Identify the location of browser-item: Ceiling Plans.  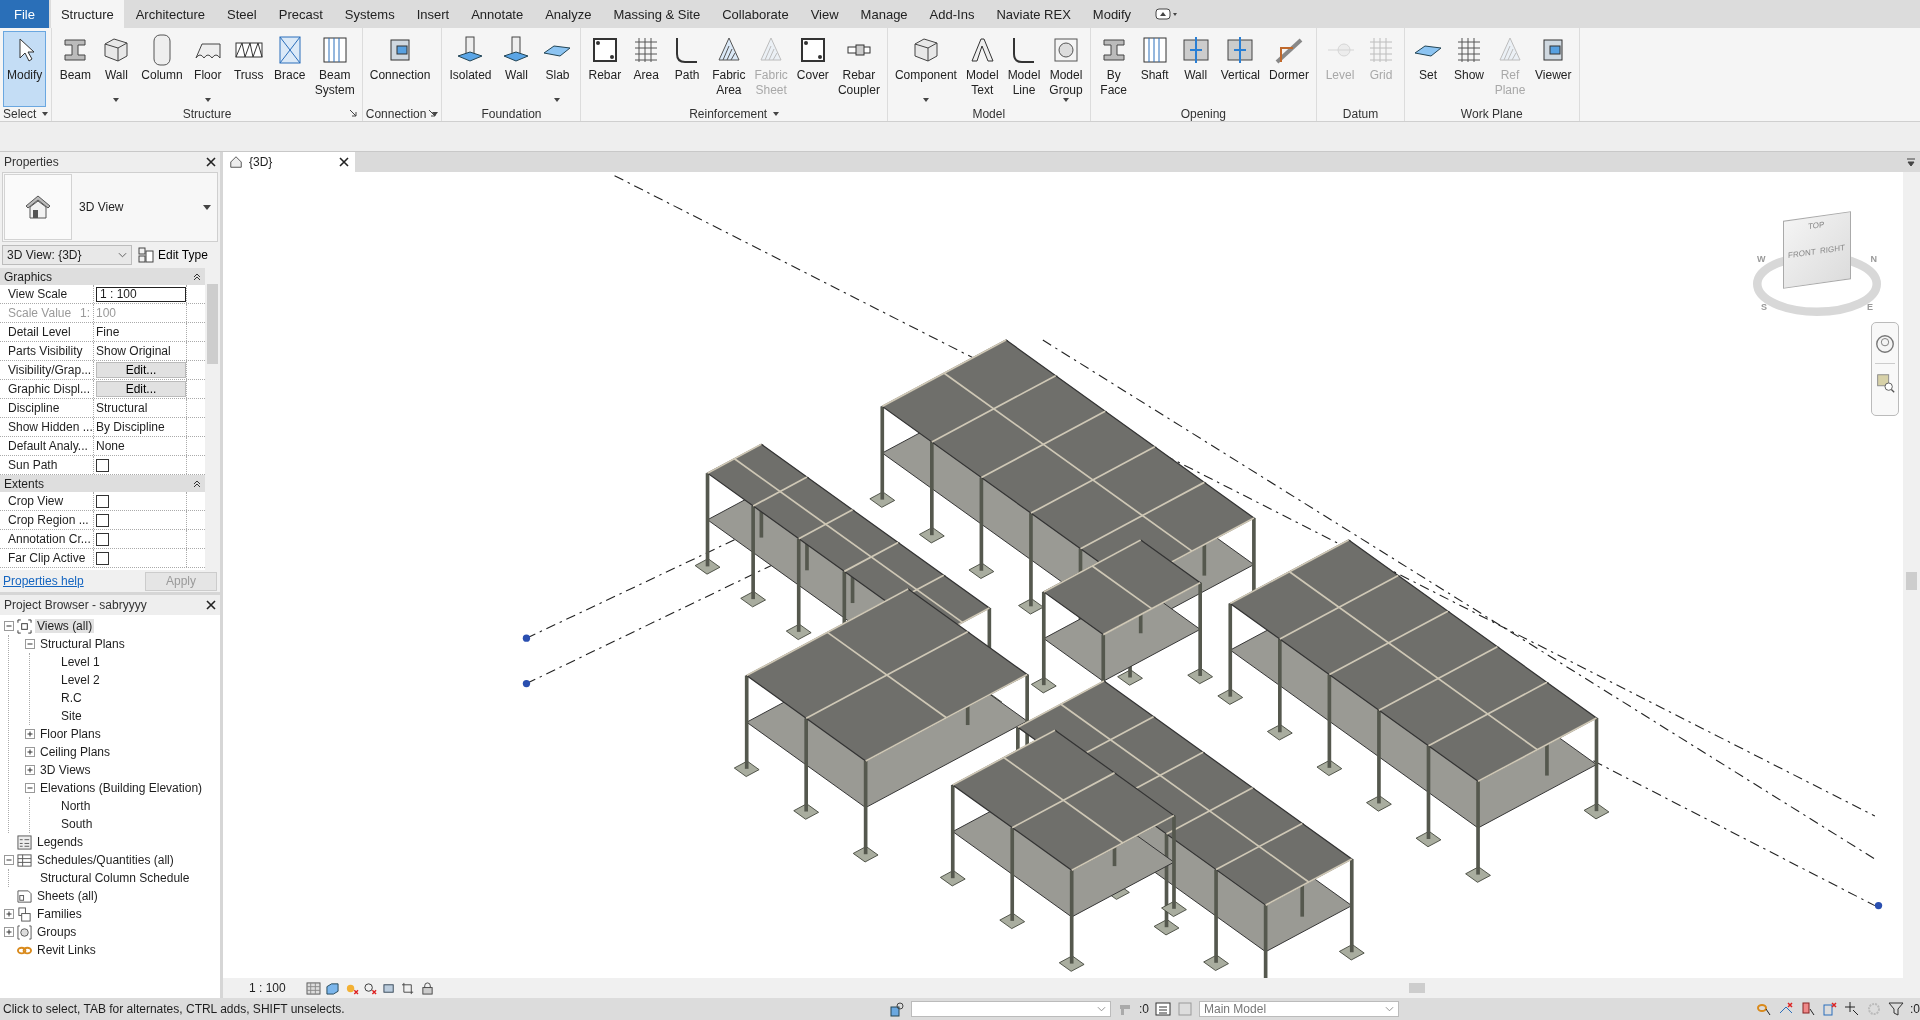
(75, 752).